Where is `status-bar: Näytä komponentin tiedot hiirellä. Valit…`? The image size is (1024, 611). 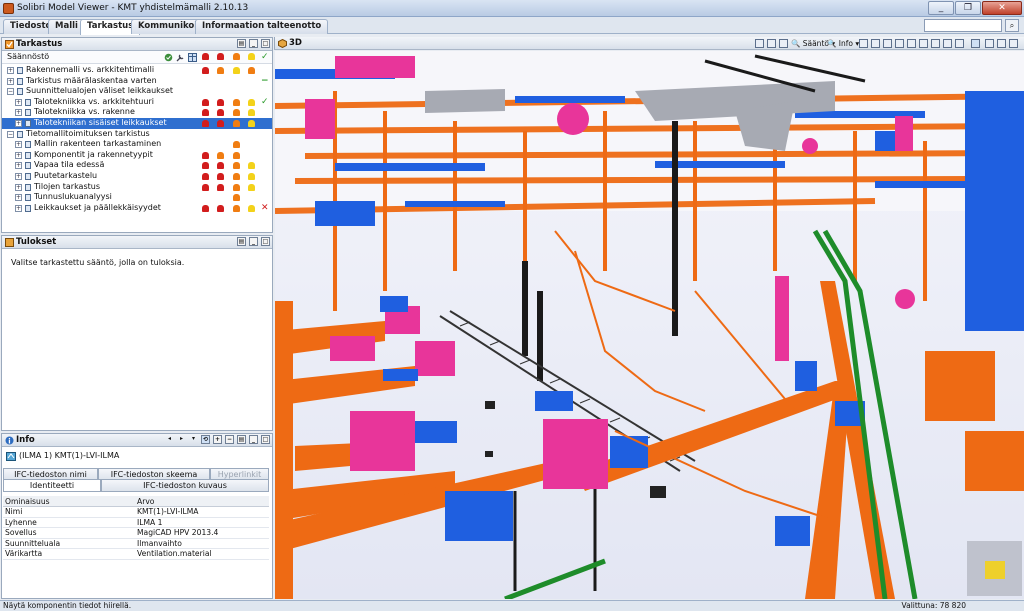
status-bar: Näytä komponentin tiedot hiirellä. Valit… is located at coordinates (512, 605).